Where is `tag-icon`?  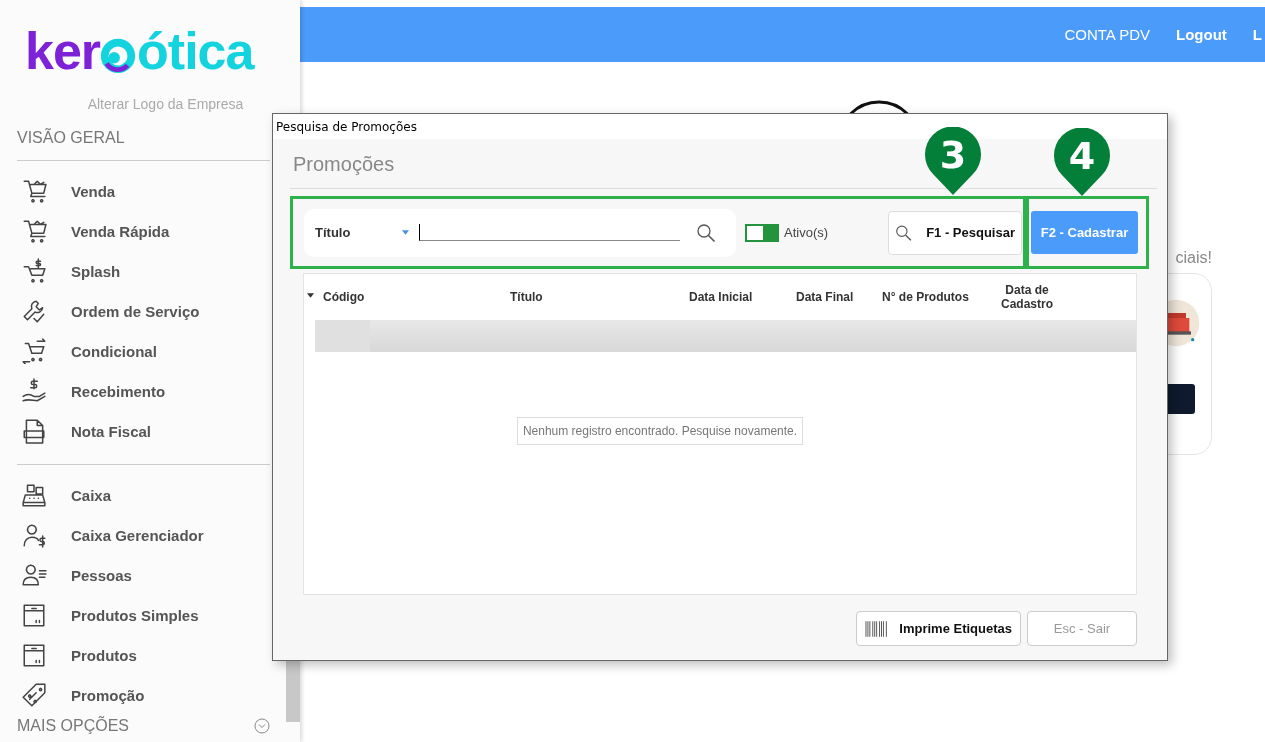 tag-icon is located at coordinates (34, 695).